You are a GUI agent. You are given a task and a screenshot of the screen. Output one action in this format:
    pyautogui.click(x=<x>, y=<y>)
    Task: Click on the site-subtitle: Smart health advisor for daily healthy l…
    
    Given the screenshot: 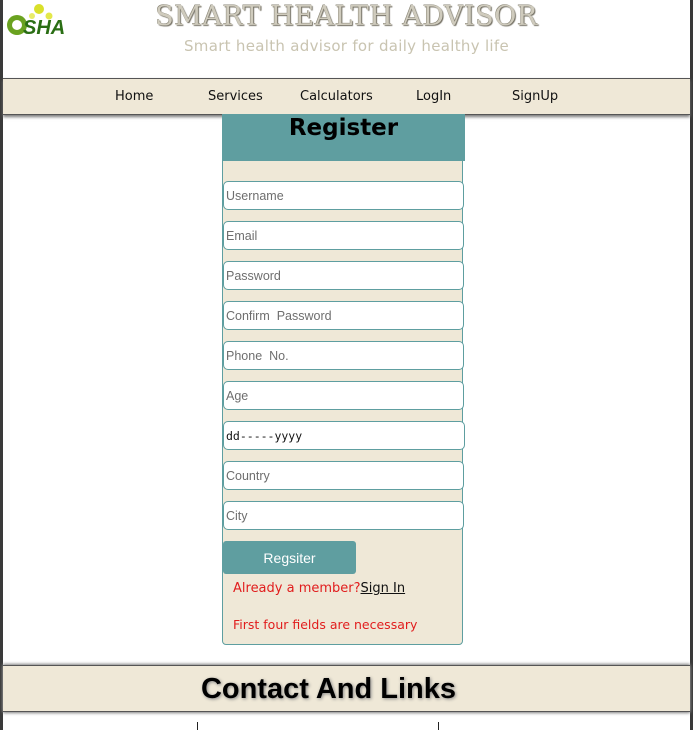 What is the action you would take?
    pyautogui.click(x=346, y=46)
    